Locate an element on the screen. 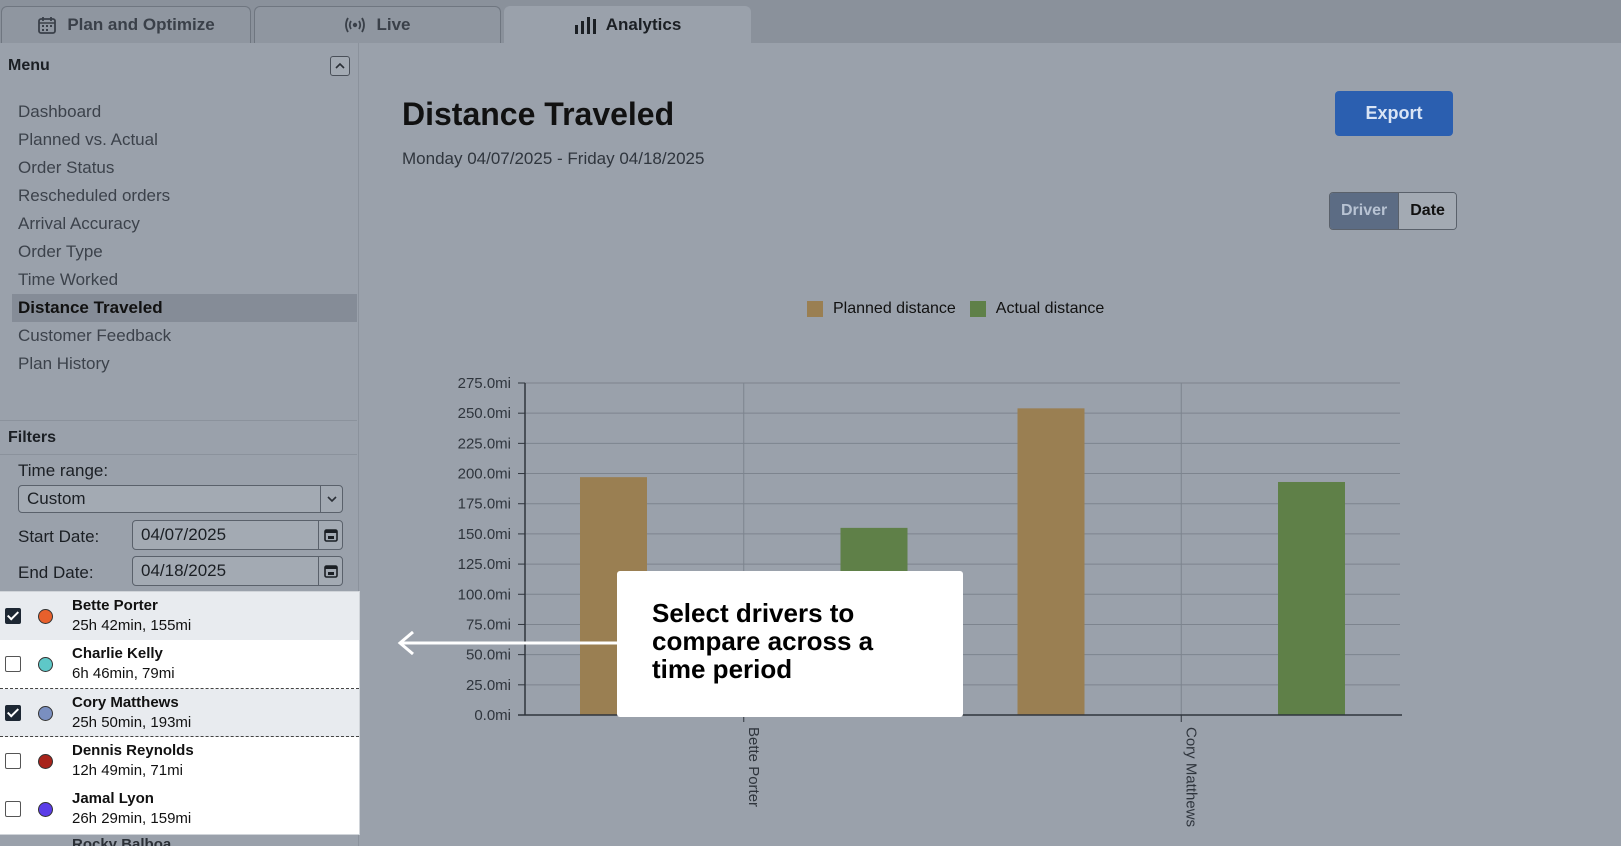 The height and width of the screenshot is (846, 1621). driver-name: Jamal Lyon is located at coordinates (113, 798).